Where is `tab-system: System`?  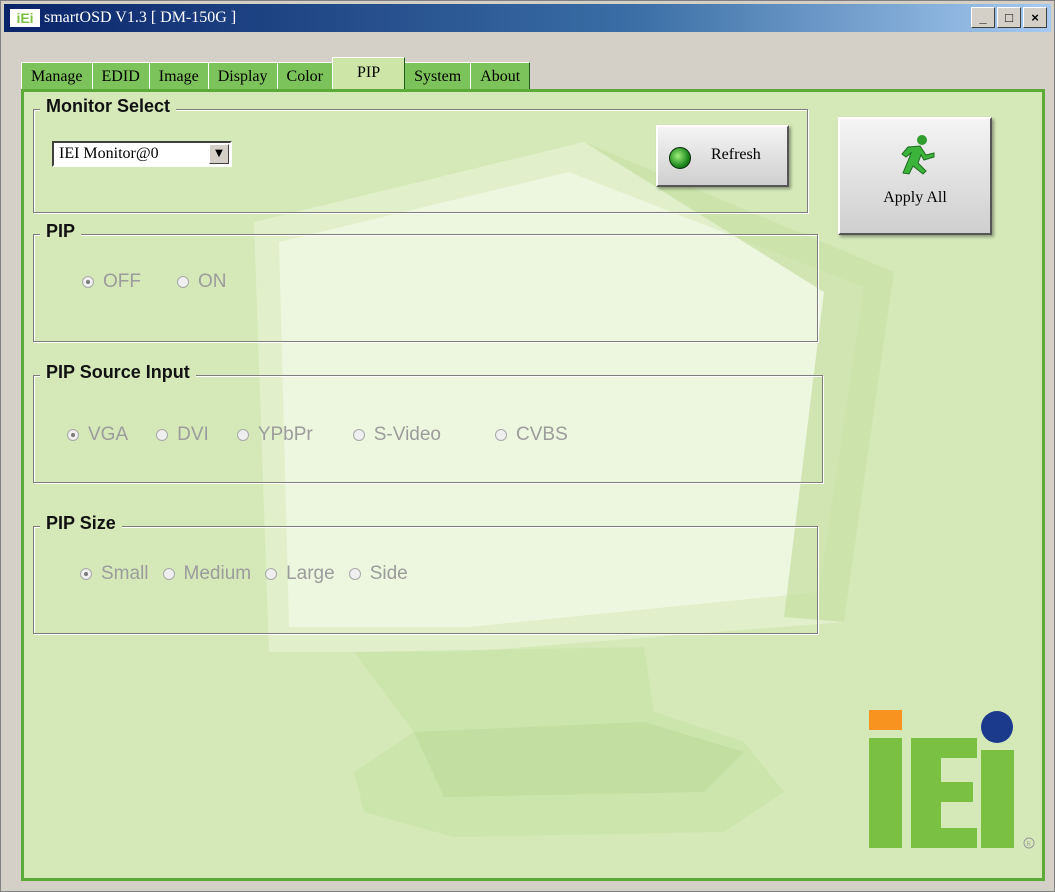 tab-system: System is located at coordinates (438, 75).